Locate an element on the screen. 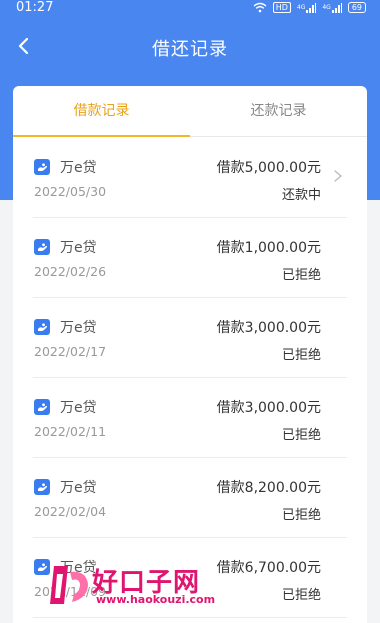 Image resolution: width=380 pixels, height=623 pixels. record-date: 2022/05/30 is located at coordinates (70, 191).